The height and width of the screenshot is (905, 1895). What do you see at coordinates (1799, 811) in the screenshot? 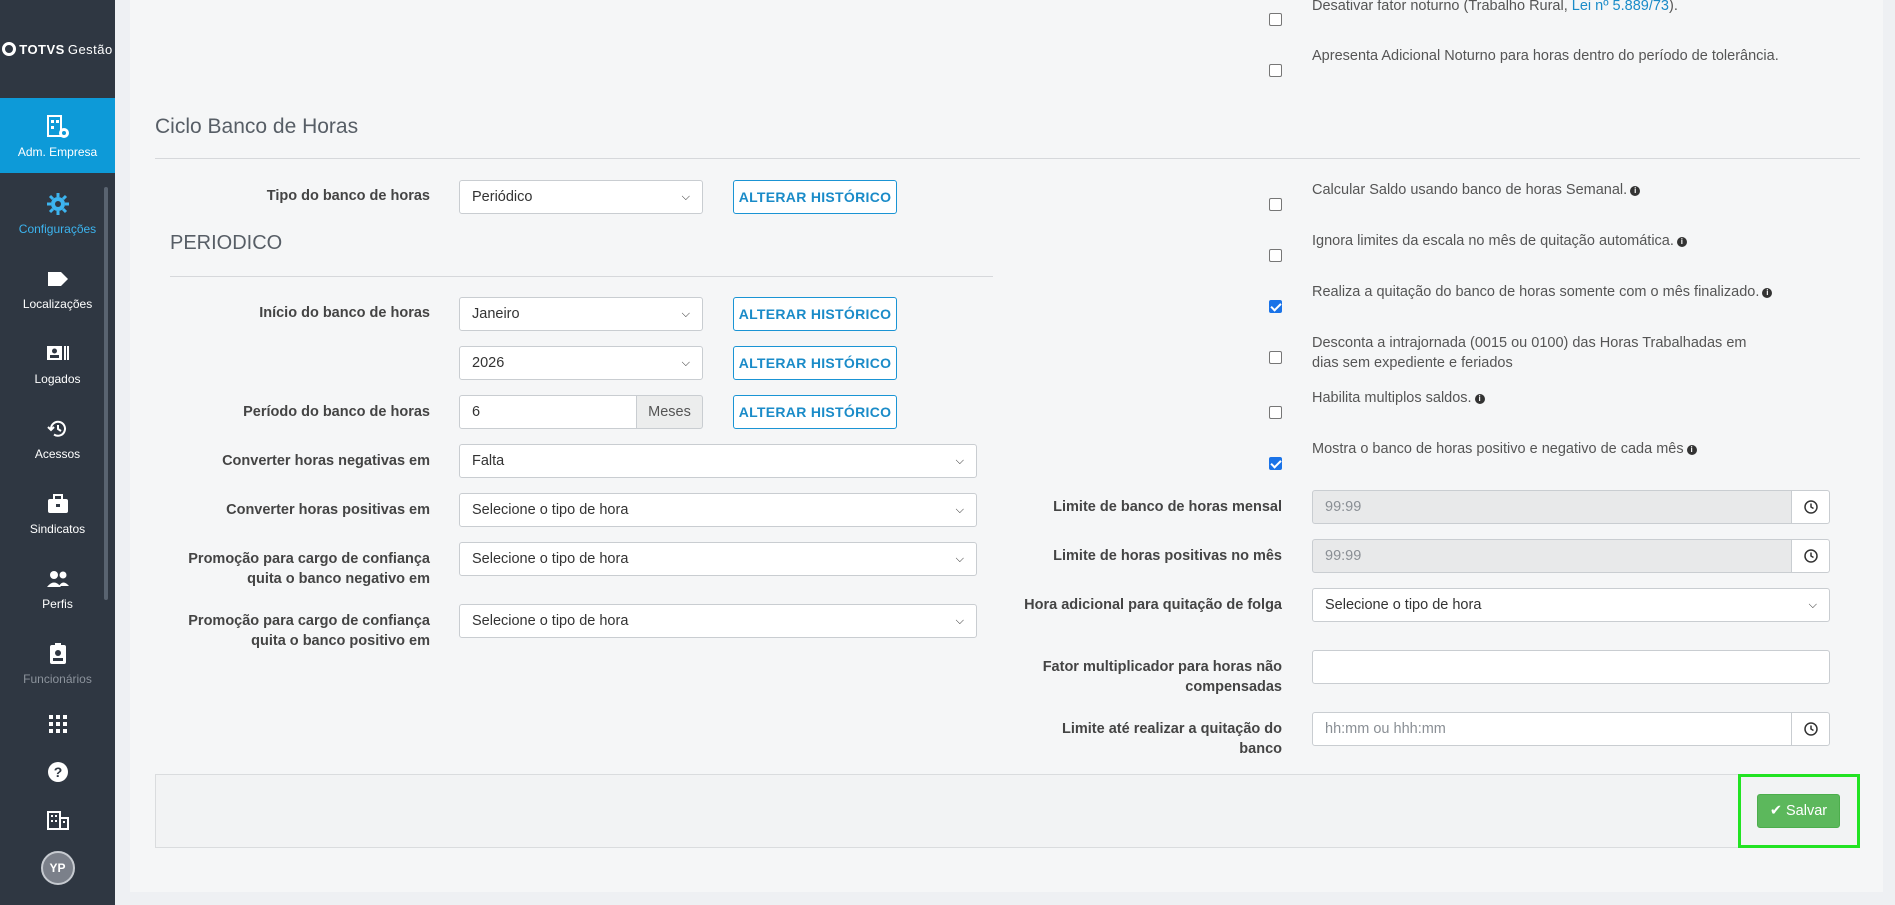
I see `save-highlight-box` at bounding box center [1799, 811].